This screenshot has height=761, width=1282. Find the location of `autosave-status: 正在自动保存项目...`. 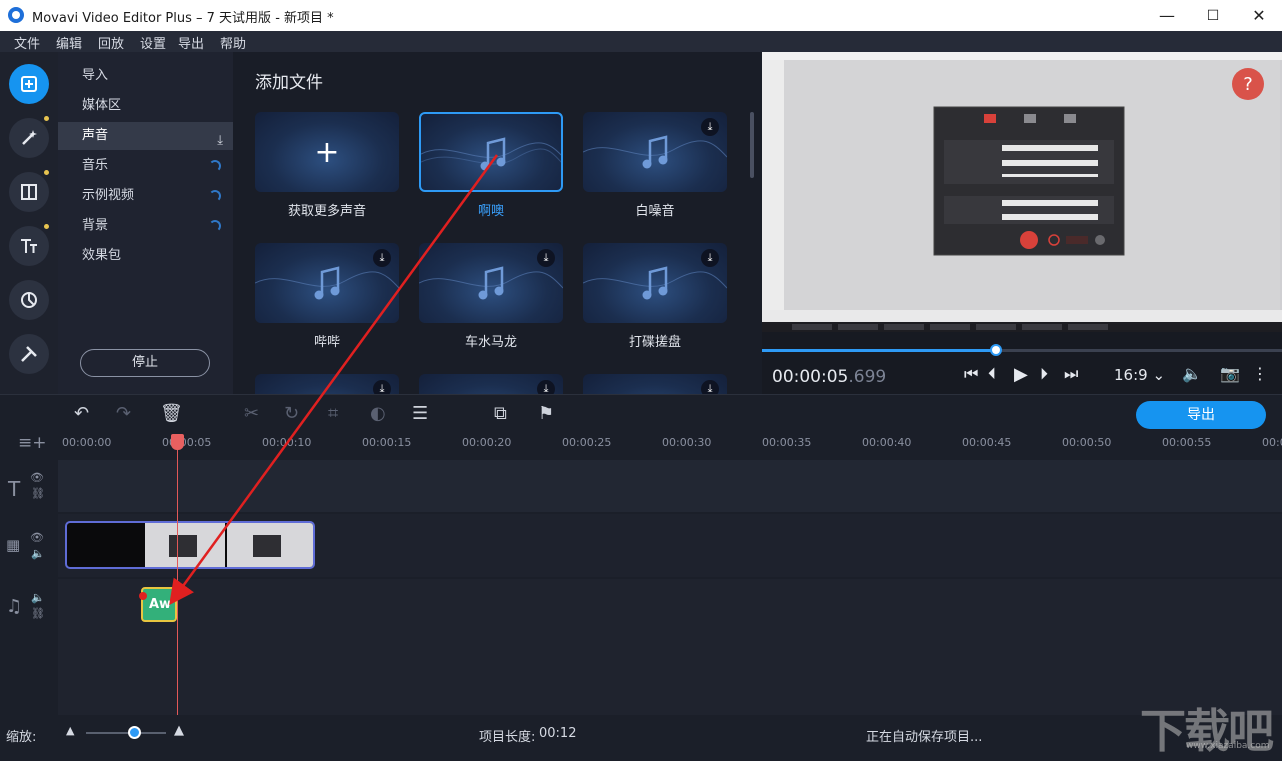

autosave-status: 正在自动保存项目... is located at coordinates (924, 737).